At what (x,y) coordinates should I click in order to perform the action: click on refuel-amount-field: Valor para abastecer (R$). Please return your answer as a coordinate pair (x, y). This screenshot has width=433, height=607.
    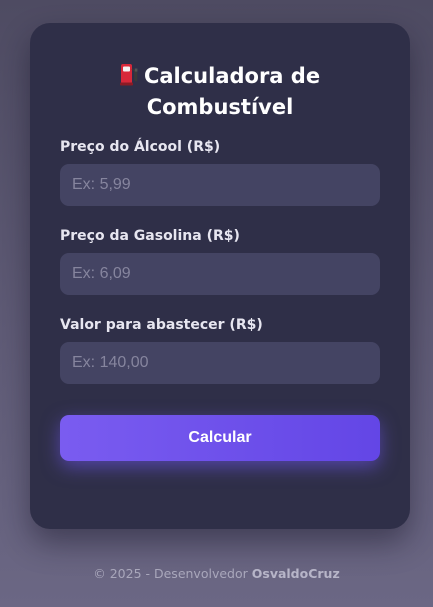
    Looking at the image, I should click on (220, 350).